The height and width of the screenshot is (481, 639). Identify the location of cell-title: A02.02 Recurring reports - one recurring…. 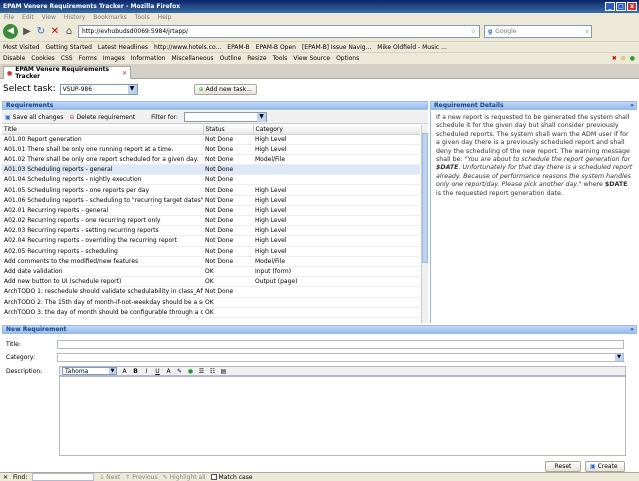
(102, 221).